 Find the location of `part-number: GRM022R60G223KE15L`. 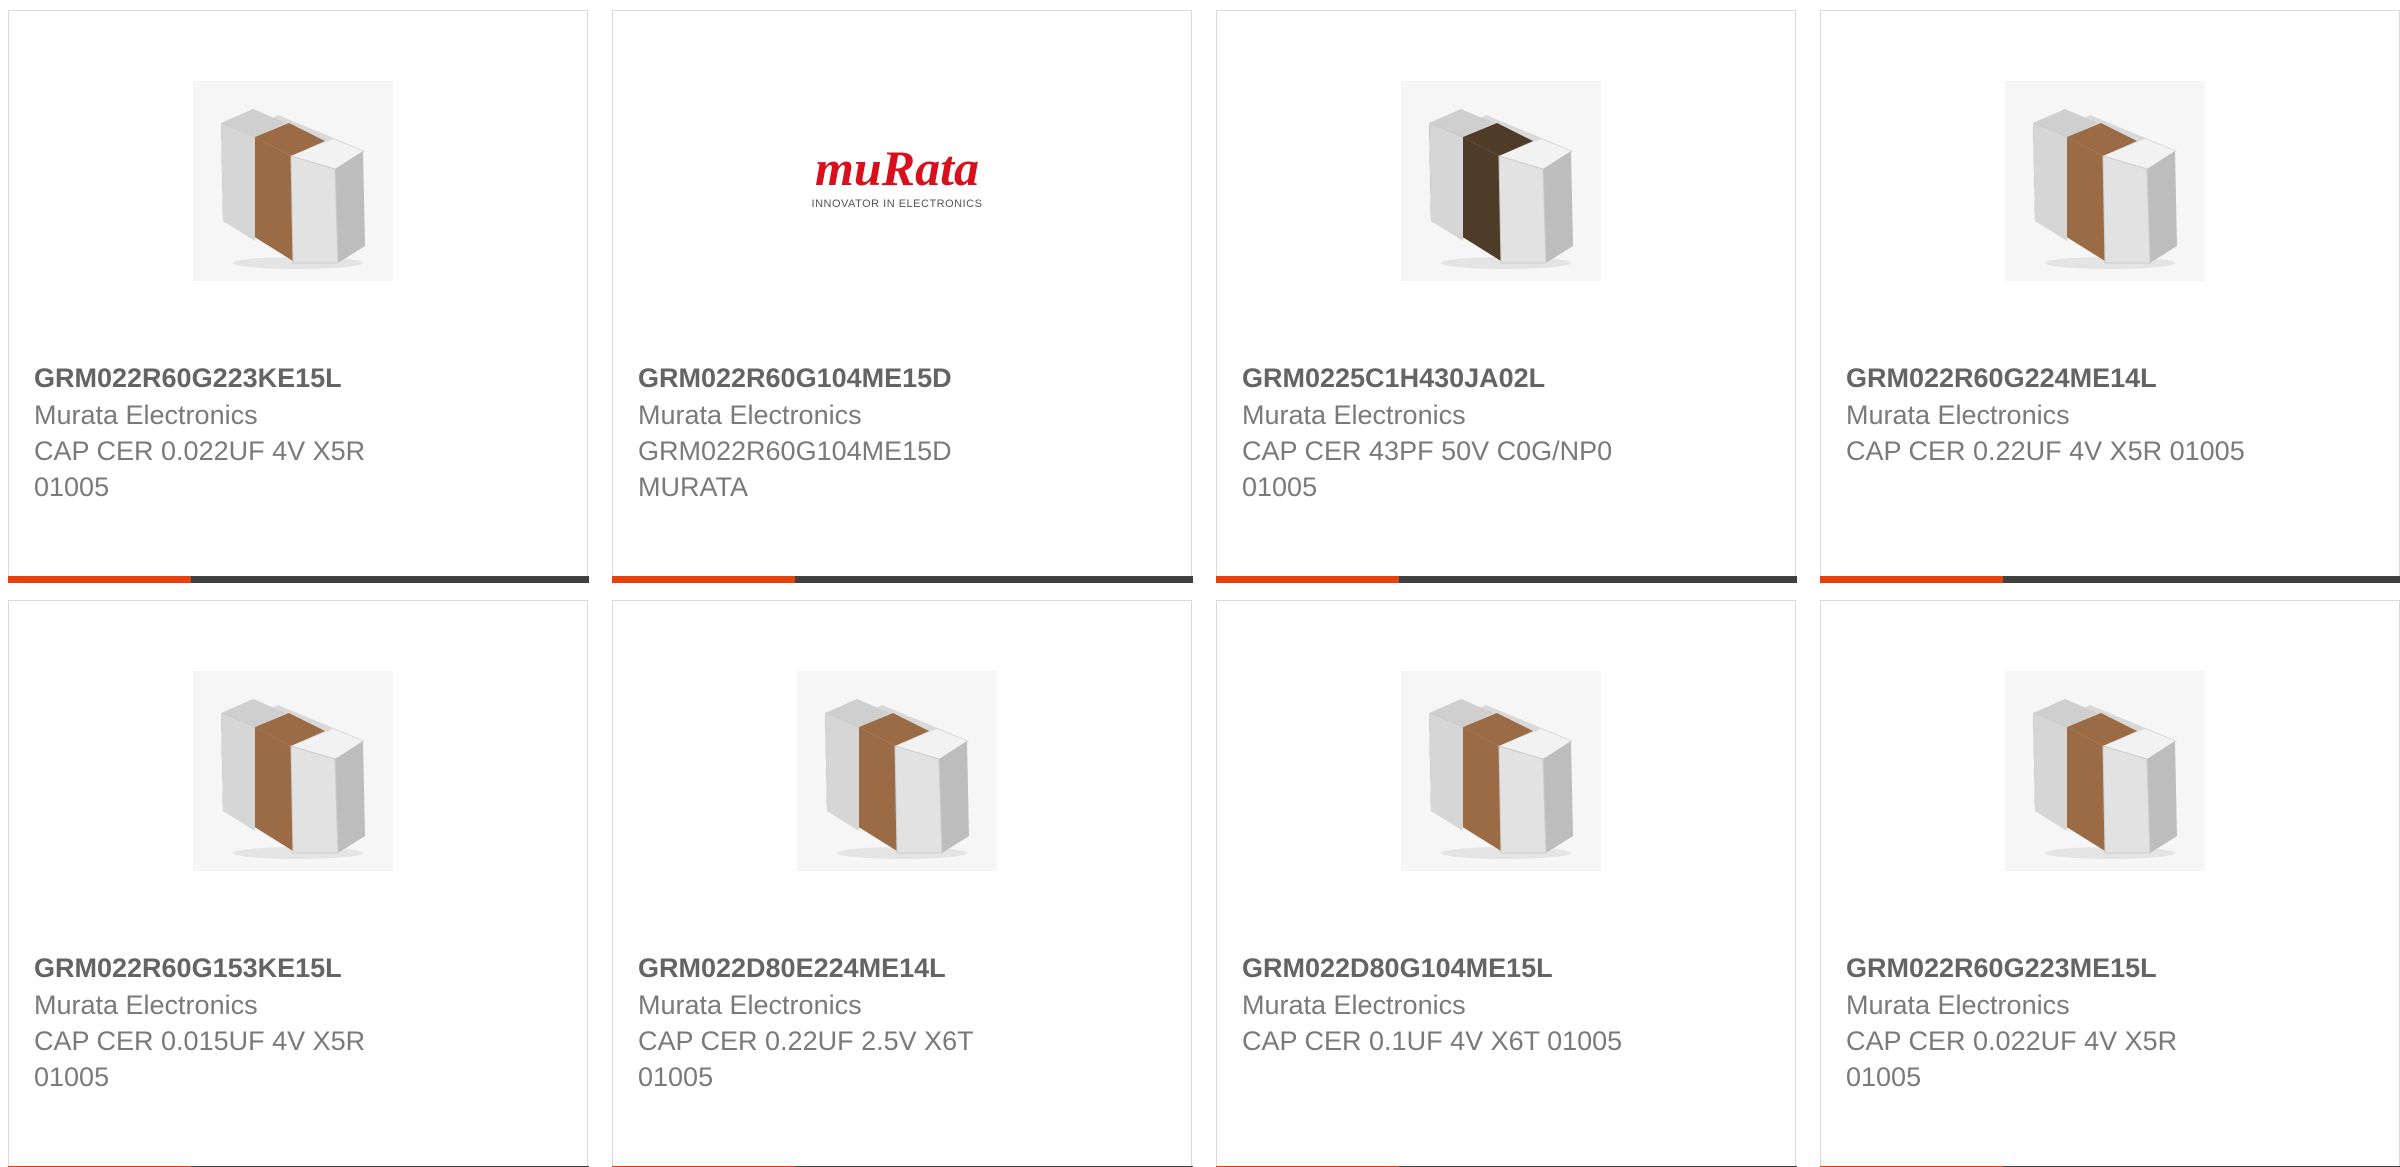

part-number: GRM022R60G223KE15L is located at coordinates (188, 378).